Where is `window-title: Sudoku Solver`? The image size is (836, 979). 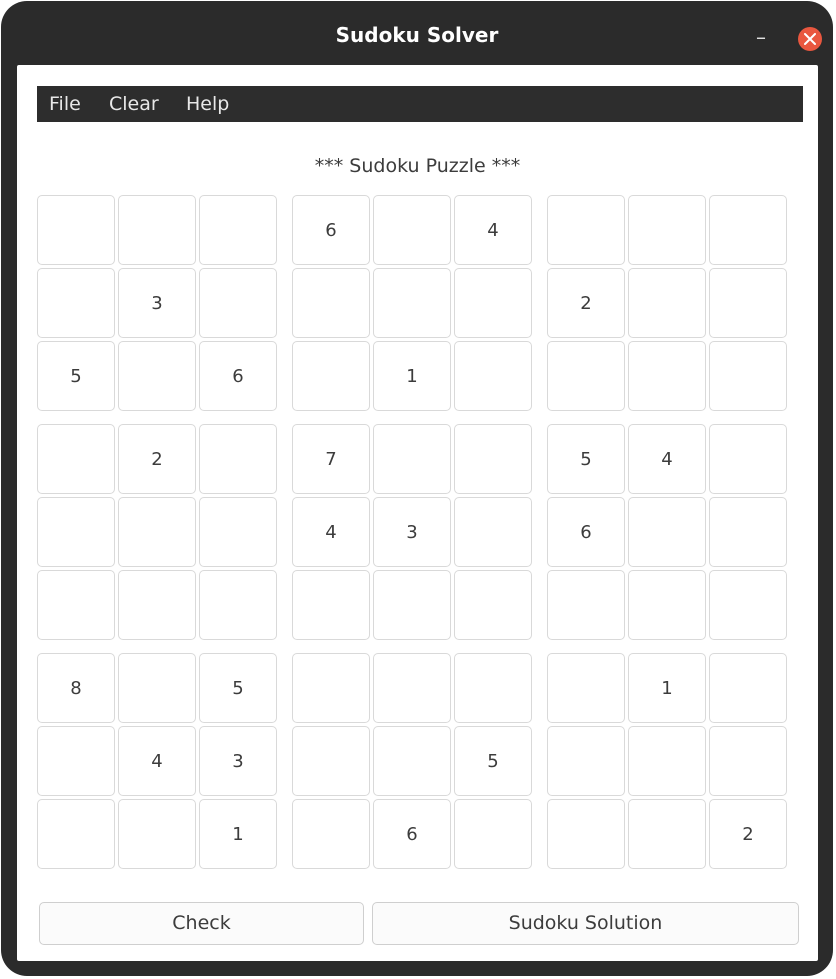
window-title: Sudoku Solver is located at coordinates (417, 35).